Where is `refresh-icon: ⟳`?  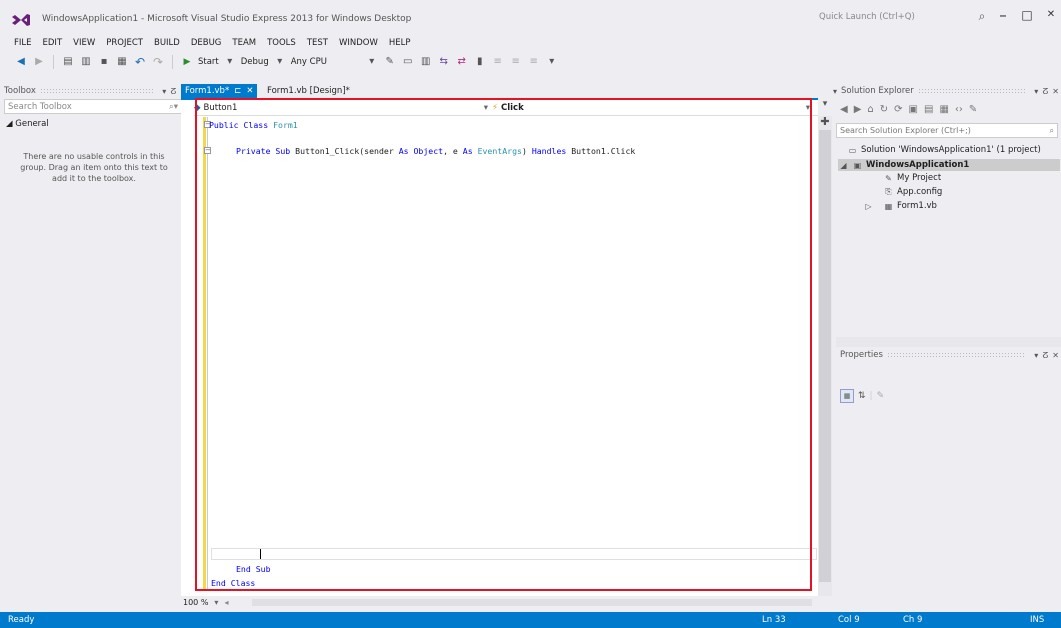 refresh-icon: ⟳ is located at coordinates (898, 109).